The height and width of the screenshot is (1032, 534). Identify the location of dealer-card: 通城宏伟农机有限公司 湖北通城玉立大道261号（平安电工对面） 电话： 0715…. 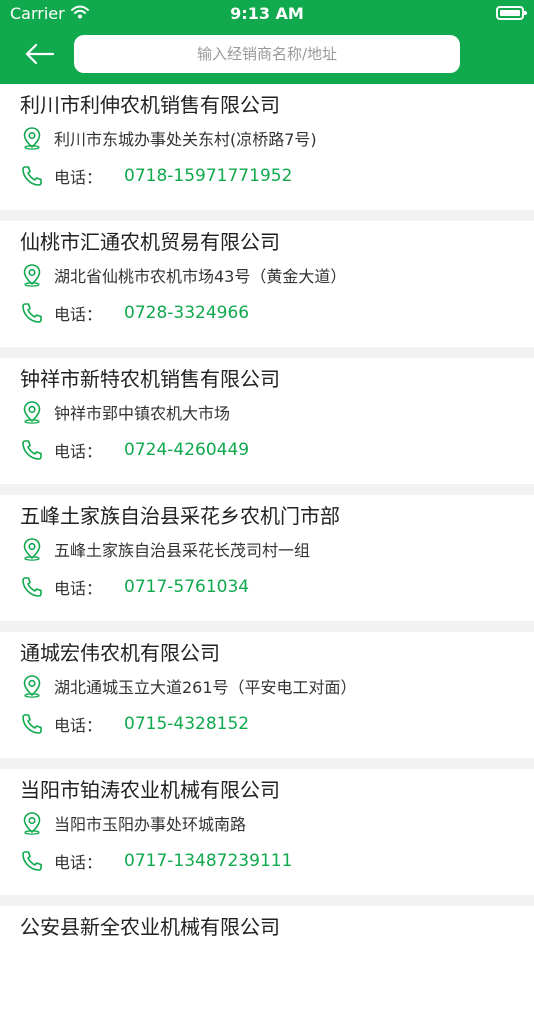
(267, 695).